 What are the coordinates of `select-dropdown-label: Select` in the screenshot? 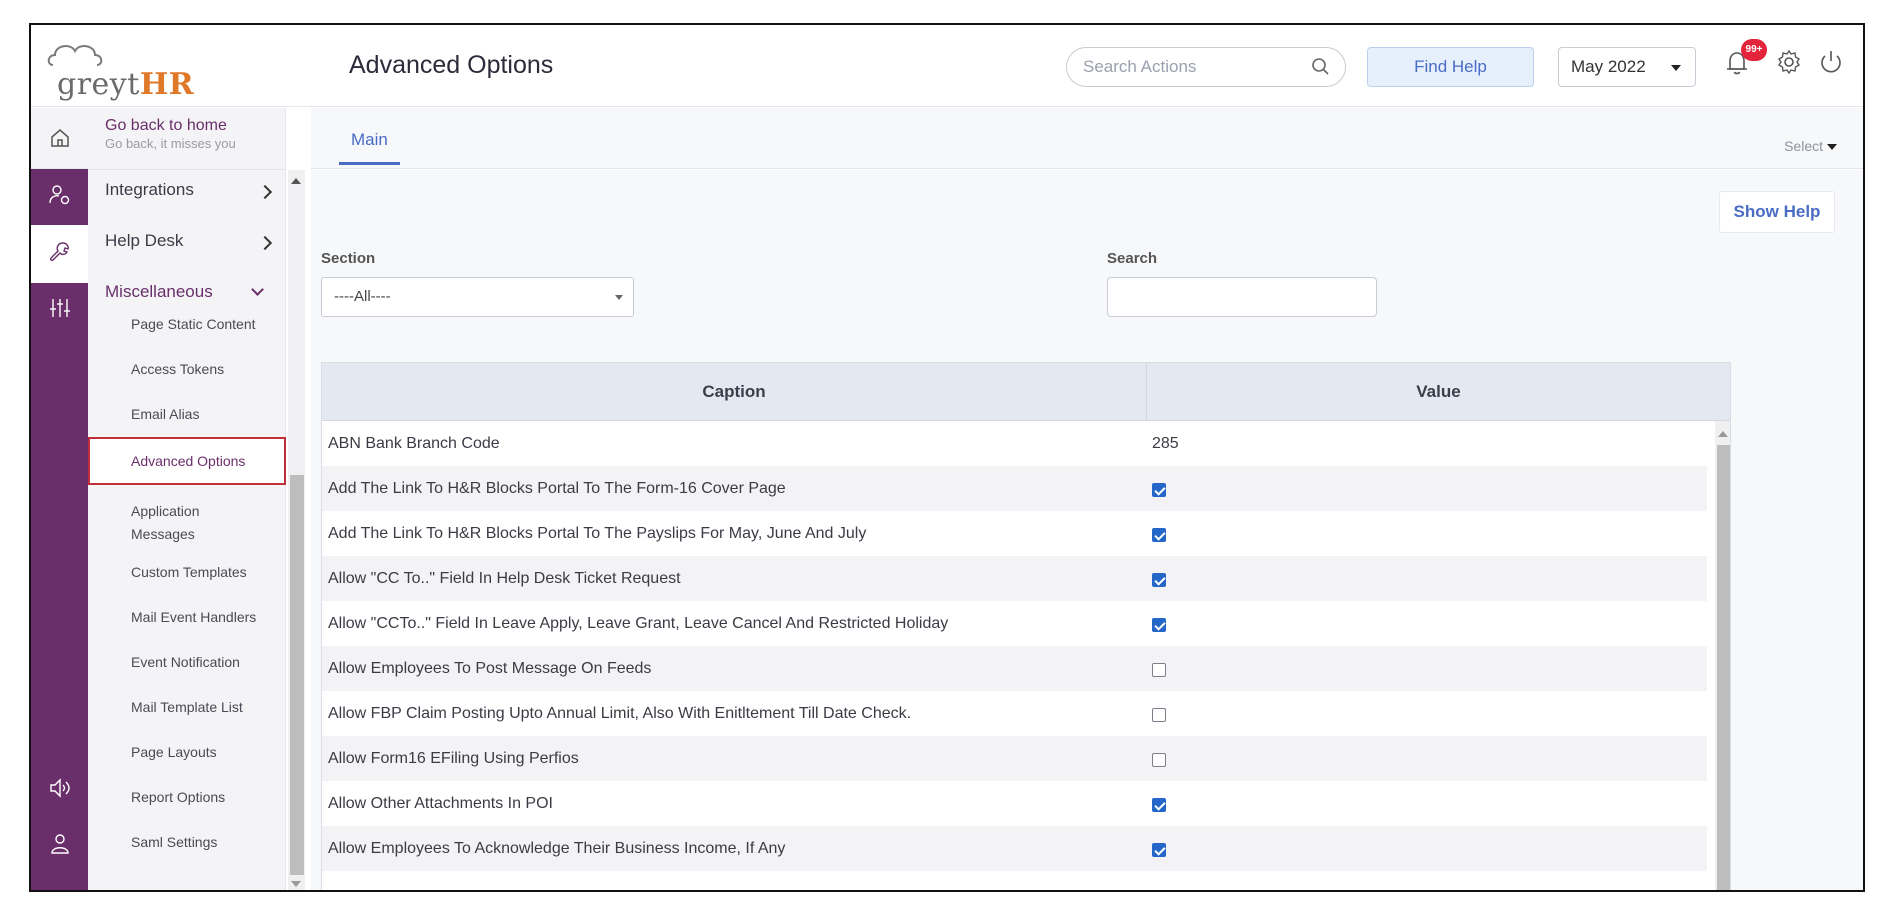 It's located at (1803, 146).